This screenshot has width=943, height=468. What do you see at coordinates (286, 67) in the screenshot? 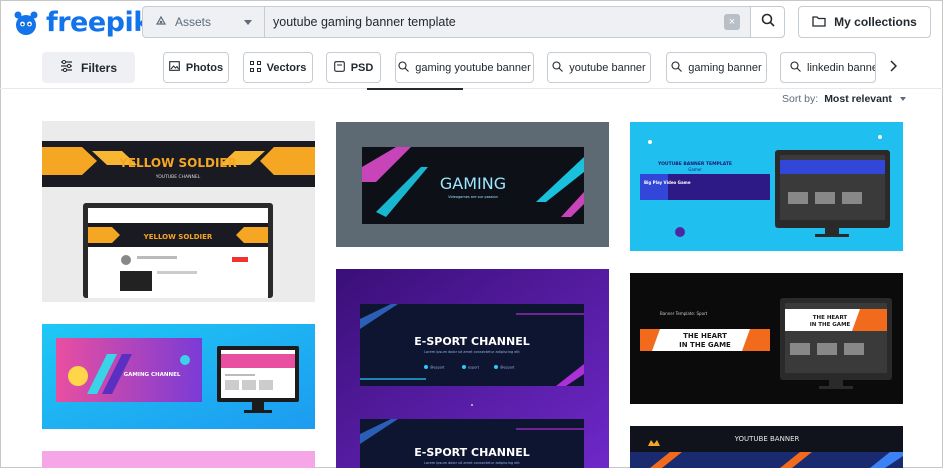
I see `chip-label: Vectors` at bounding box center [286, 67].